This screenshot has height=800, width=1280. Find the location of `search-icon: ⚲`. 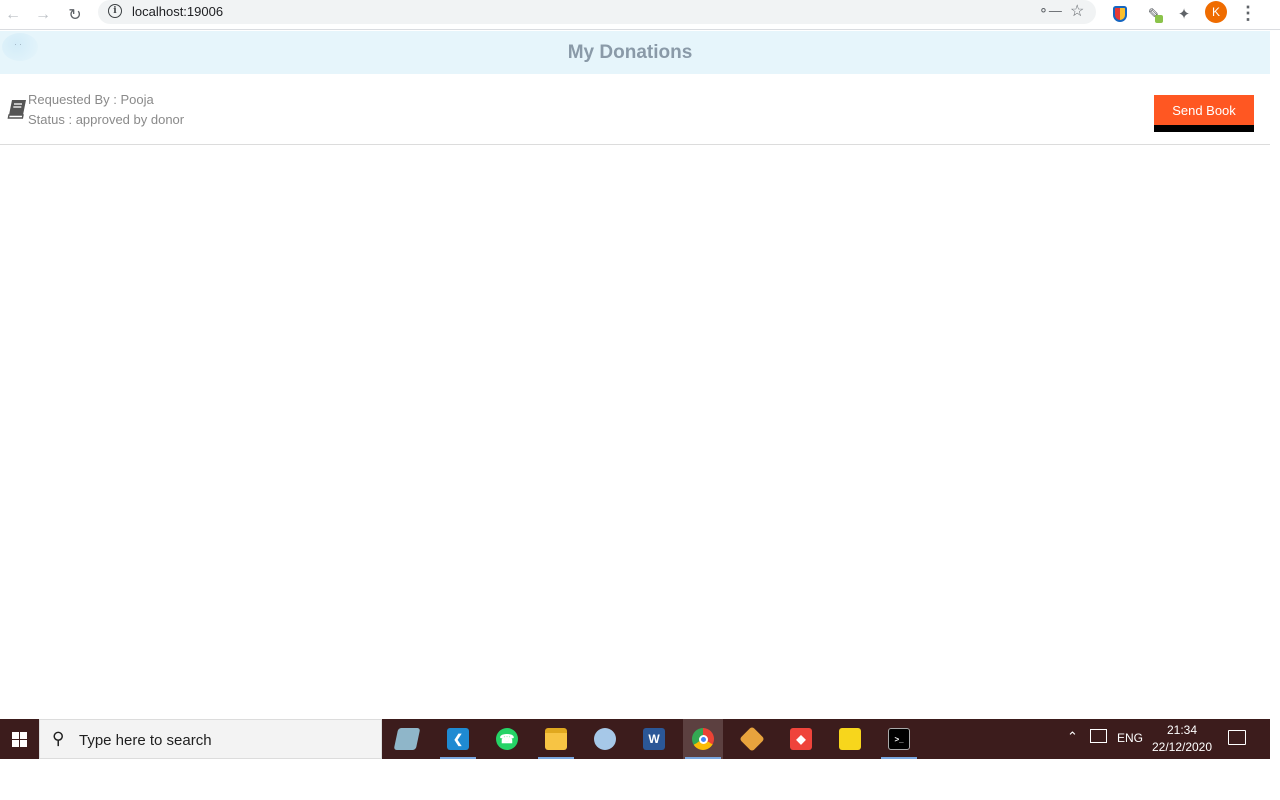

search-icon: ⚲ is located at coordinates (58, 738).